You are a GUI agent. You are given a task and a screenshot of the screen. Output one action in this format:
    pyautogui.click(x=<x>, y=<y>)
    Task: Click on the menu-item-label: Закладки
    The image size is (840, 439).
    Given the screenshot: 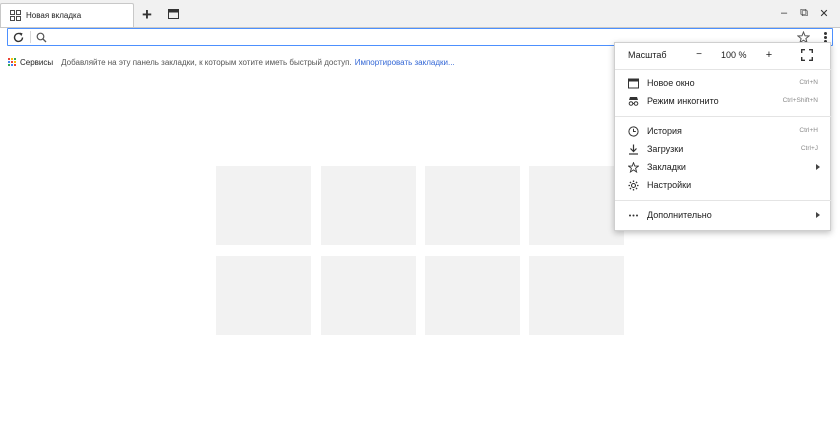 What is the action you would take?
    pyautogui.click(x=666, y=167)
    